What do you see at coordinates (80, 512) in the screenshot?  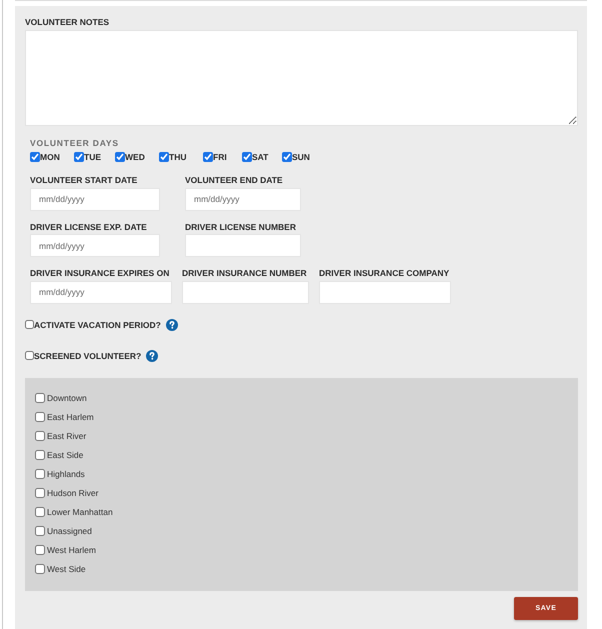 I see `neighborhood-label: Lower Manhattan` at bounding box center [80, 512].